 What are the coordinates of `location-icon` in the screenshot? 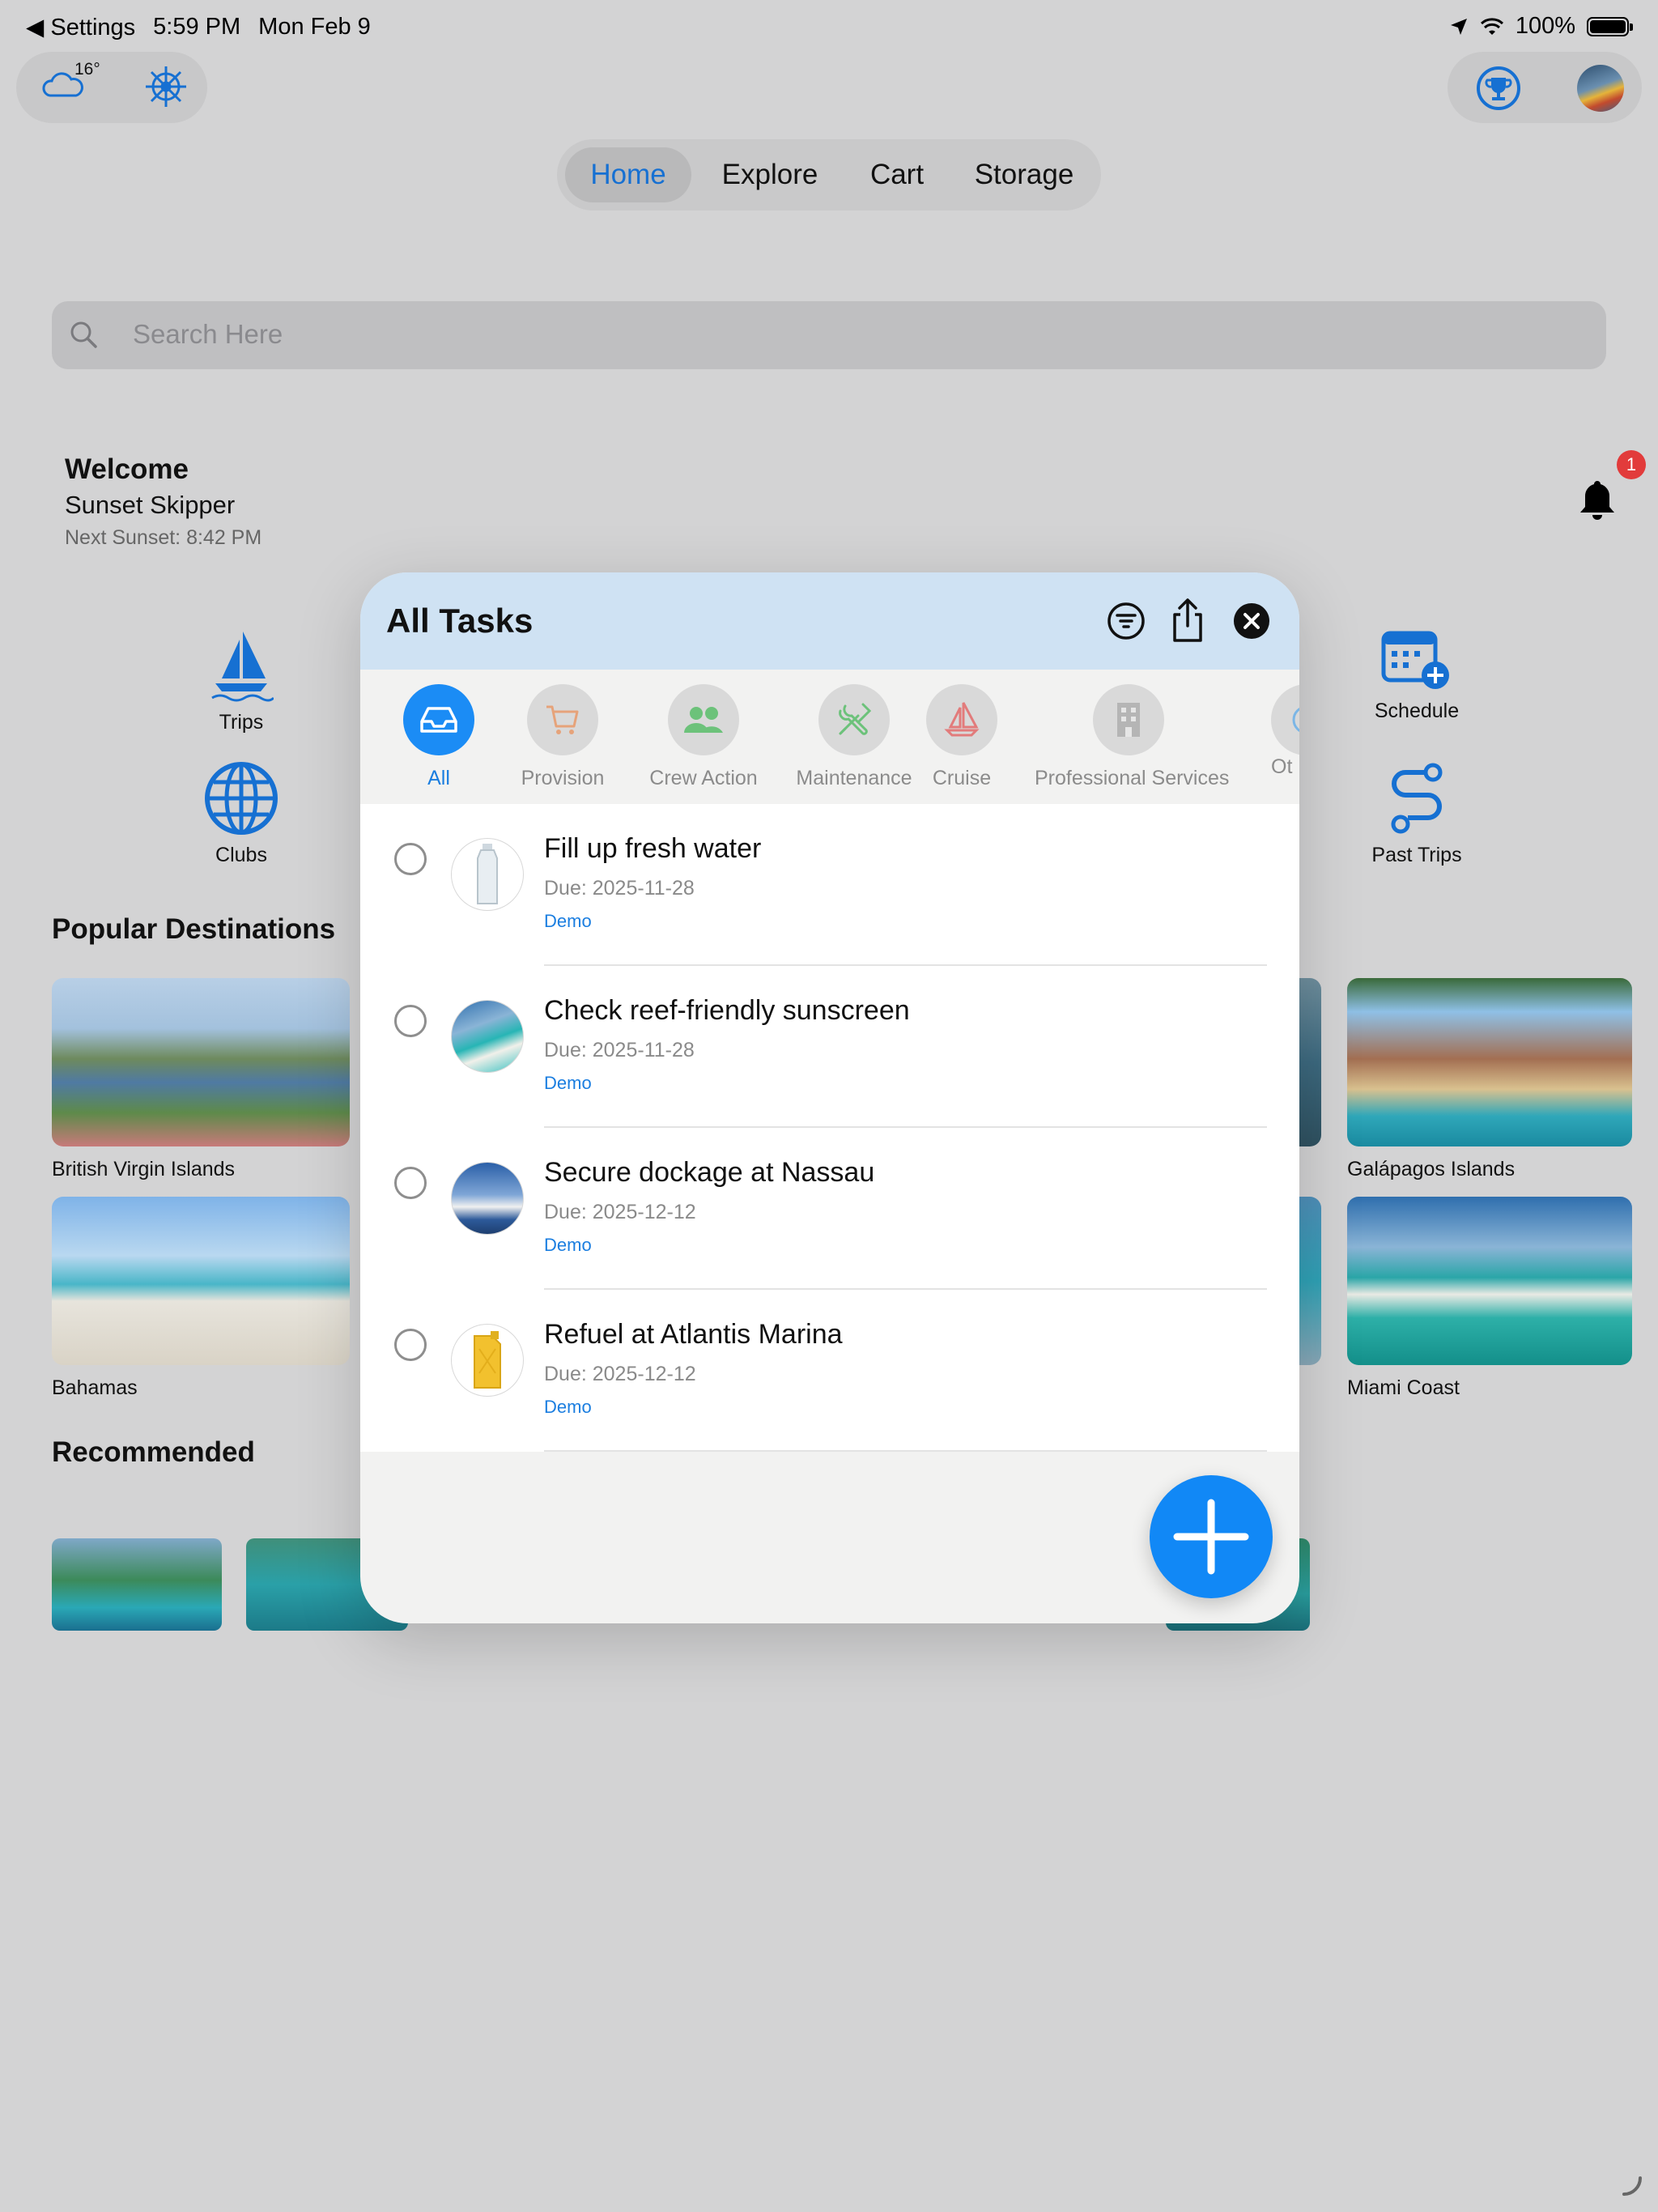 It's located at (1458, 27).